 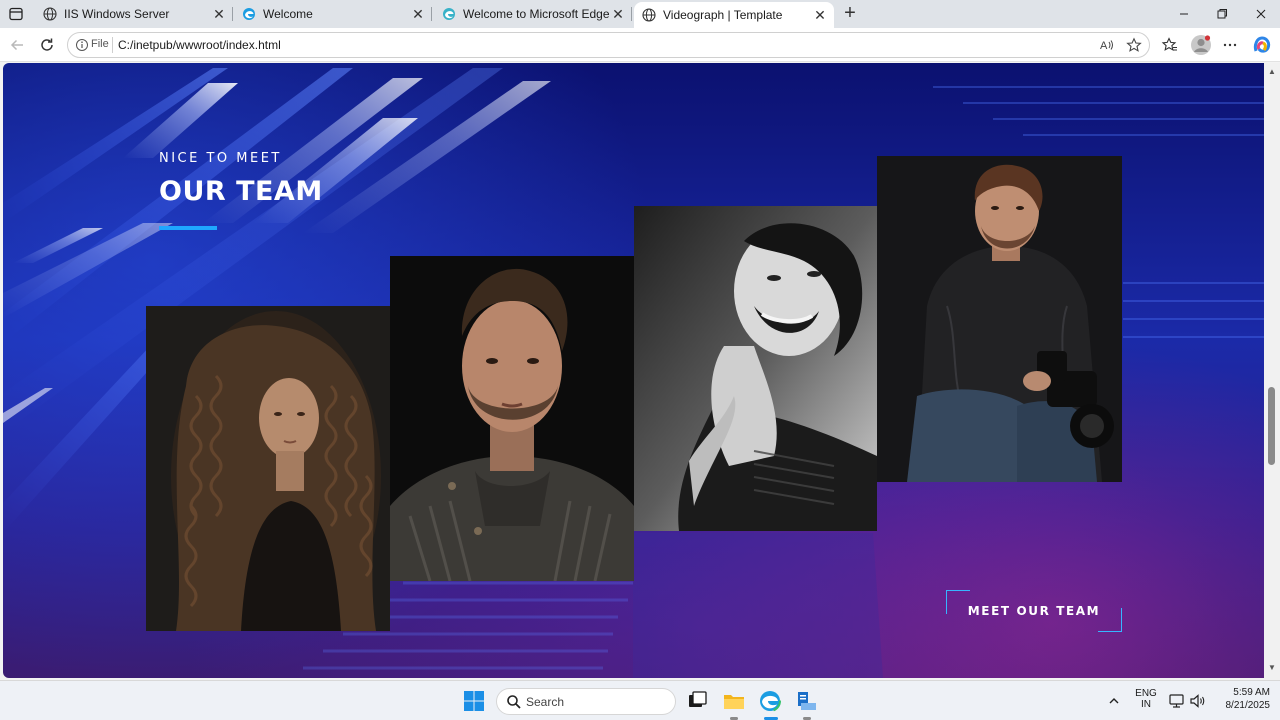 I want to click on meet-our-team-button: MEET OUR TEAM, so click(x=1034, y=611).